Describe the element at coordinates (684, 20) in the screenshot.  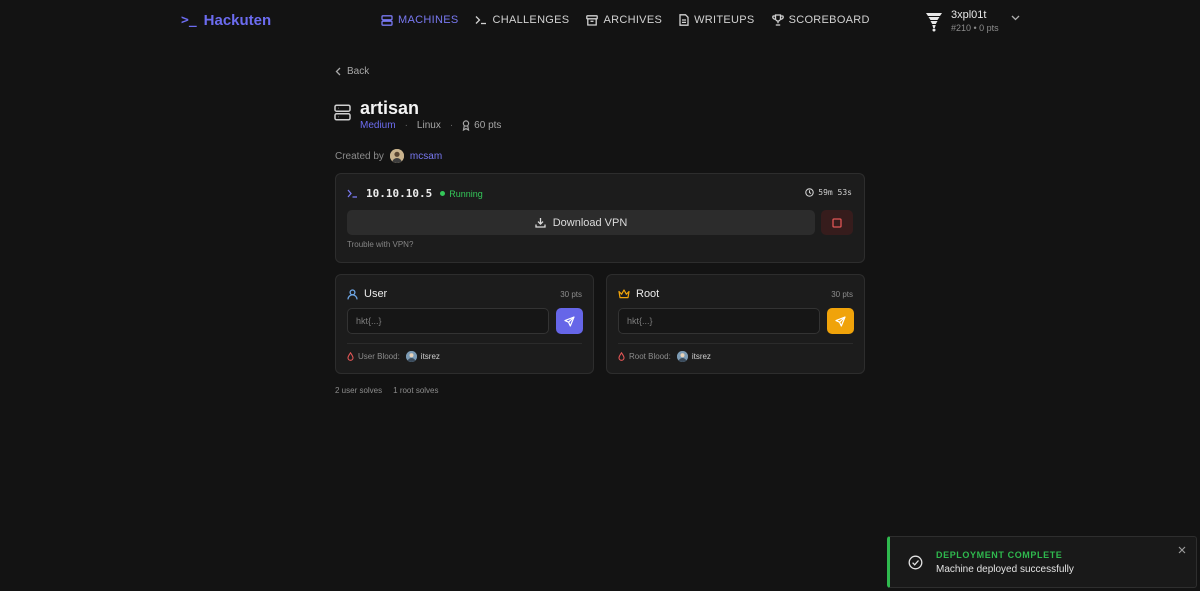
I see `document-icon` at that location.